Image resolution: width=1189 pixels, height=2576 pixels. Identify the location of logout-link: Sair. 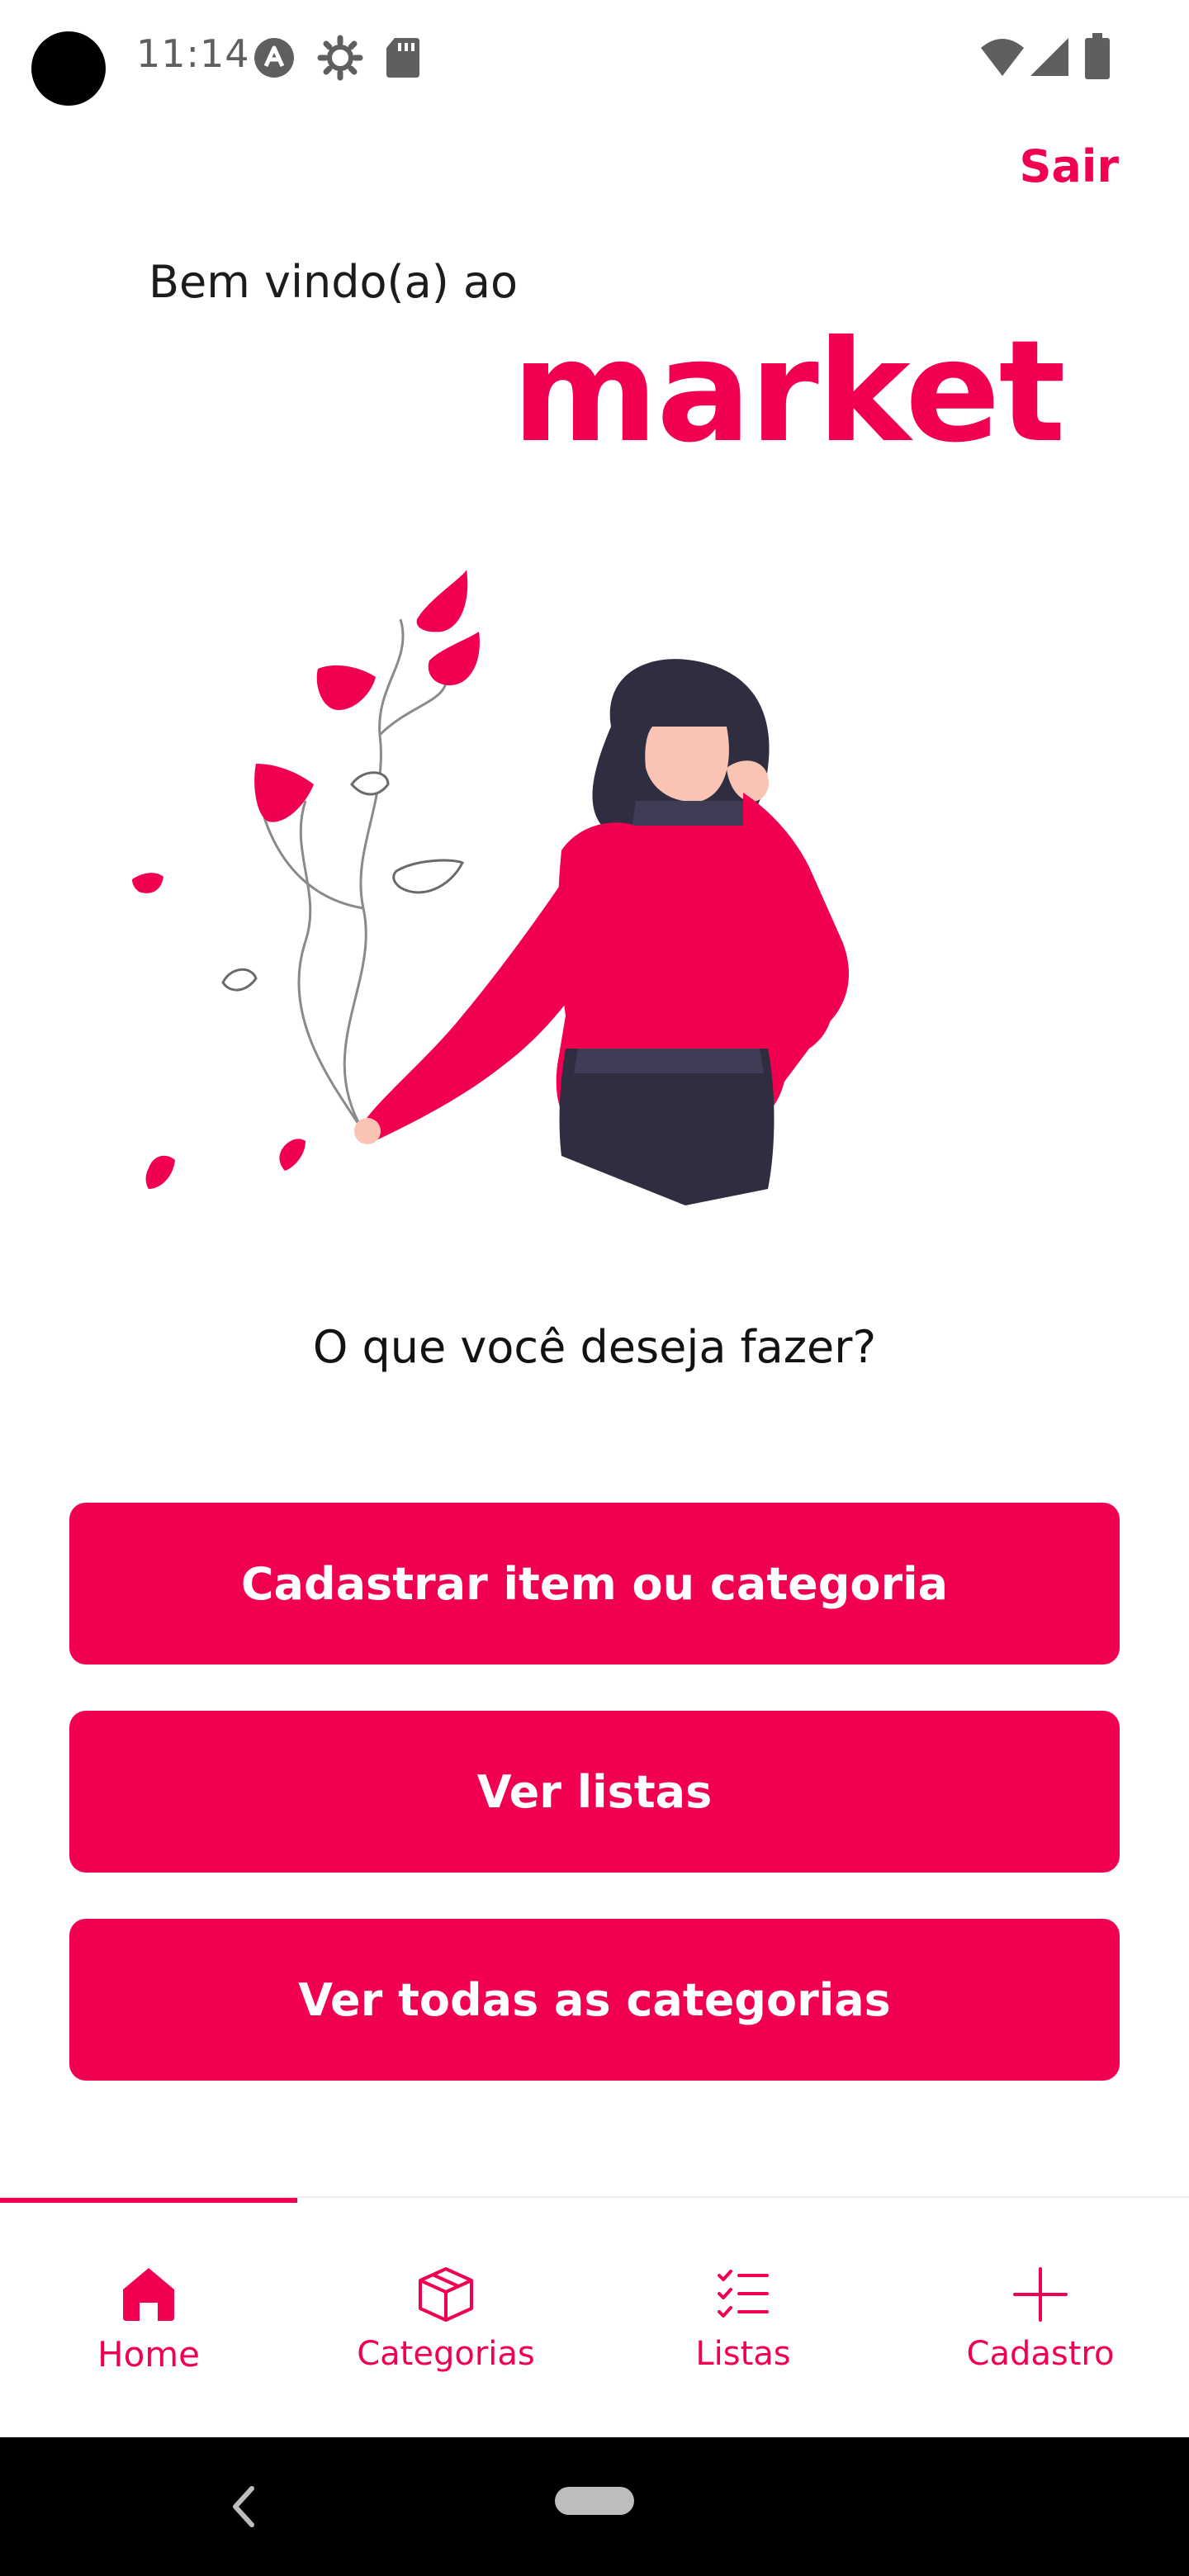
(1069, 166).